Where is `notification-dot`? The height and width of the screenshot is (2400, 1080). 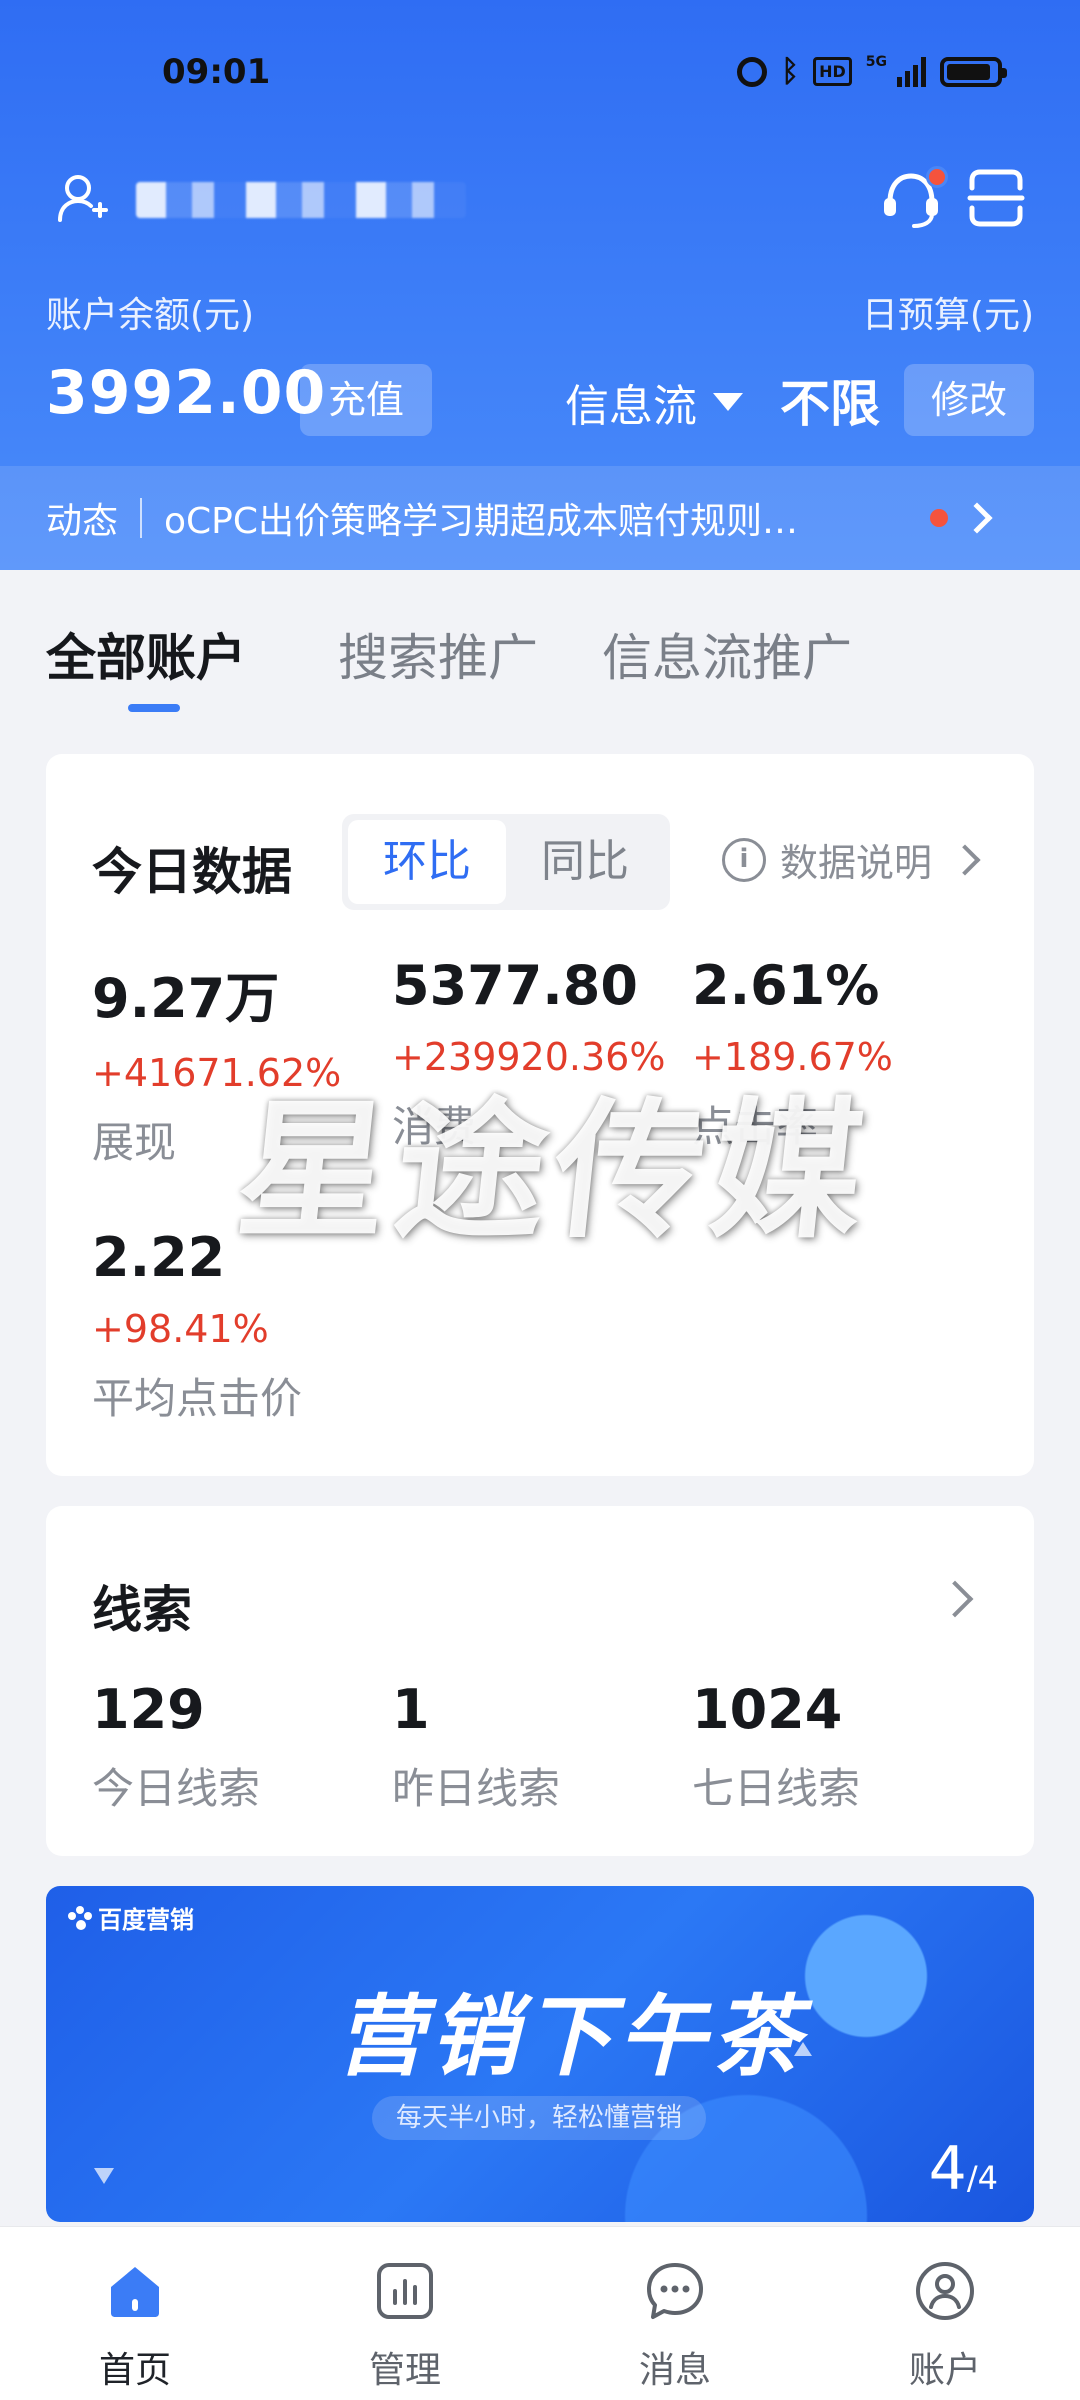
notification-dot is located at coordinates (937, 177).